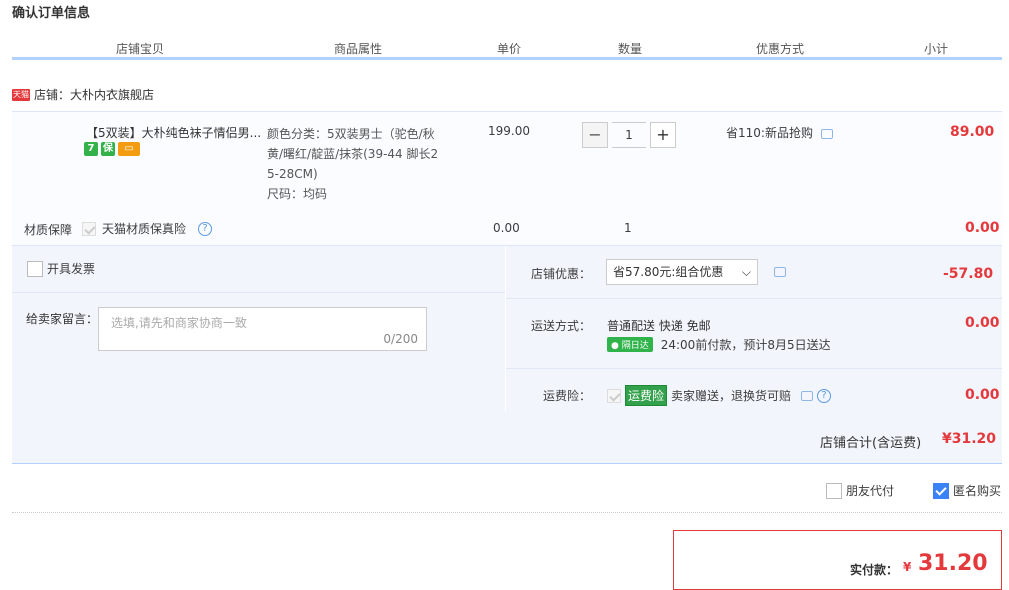 The width and height of the screenshot is (1009, 590). Describe the element at coordinates (628, 228) in the screenshot. I see `insurance-qty: 1` at that location.